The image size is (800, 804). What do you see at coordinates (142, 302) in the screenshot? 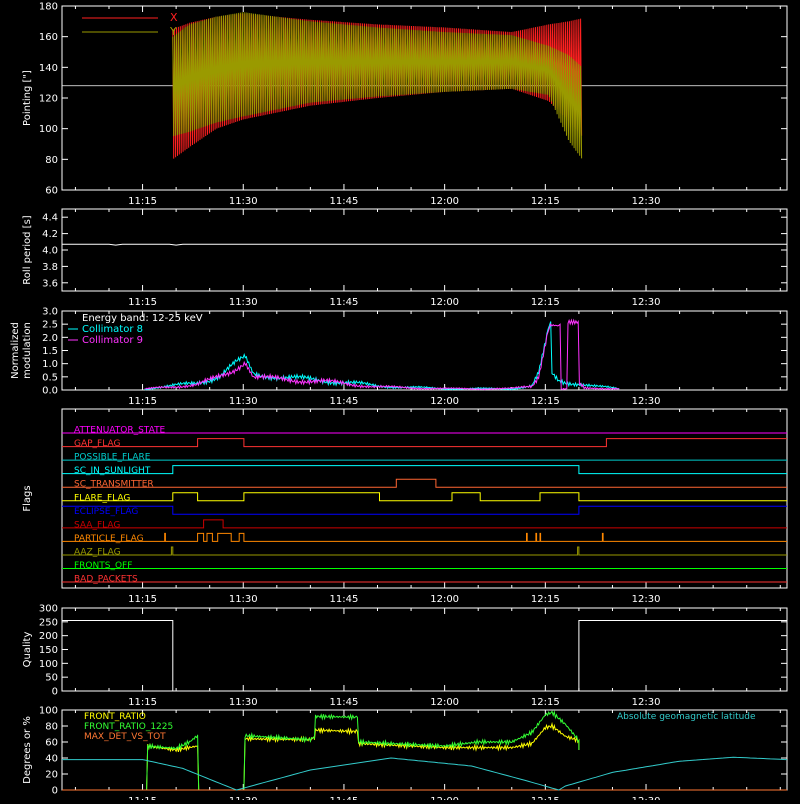
I see `roll-xtick-label: 11:15` at bounding box center [142, 302].